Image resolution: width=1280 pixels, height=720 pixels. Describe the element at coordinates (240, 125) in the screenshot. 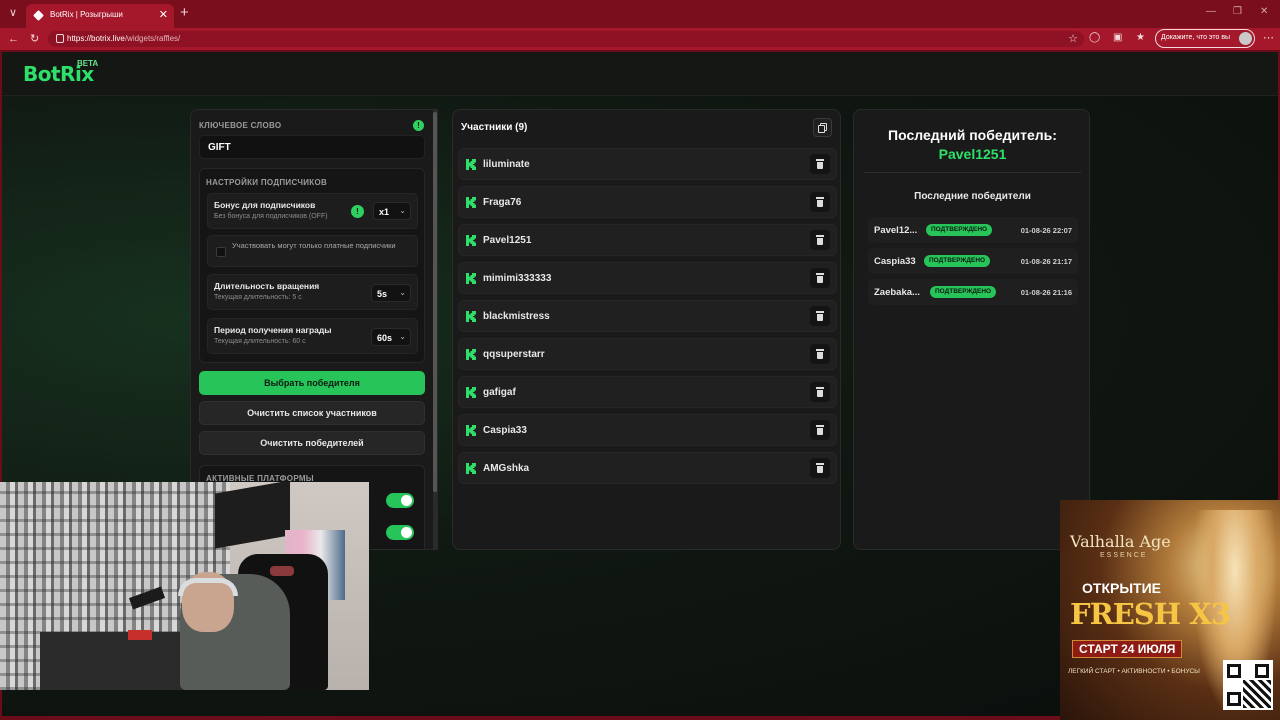

I see `keyword-label: КЛЮЧЕВОЕ СЛОВО` at that location.